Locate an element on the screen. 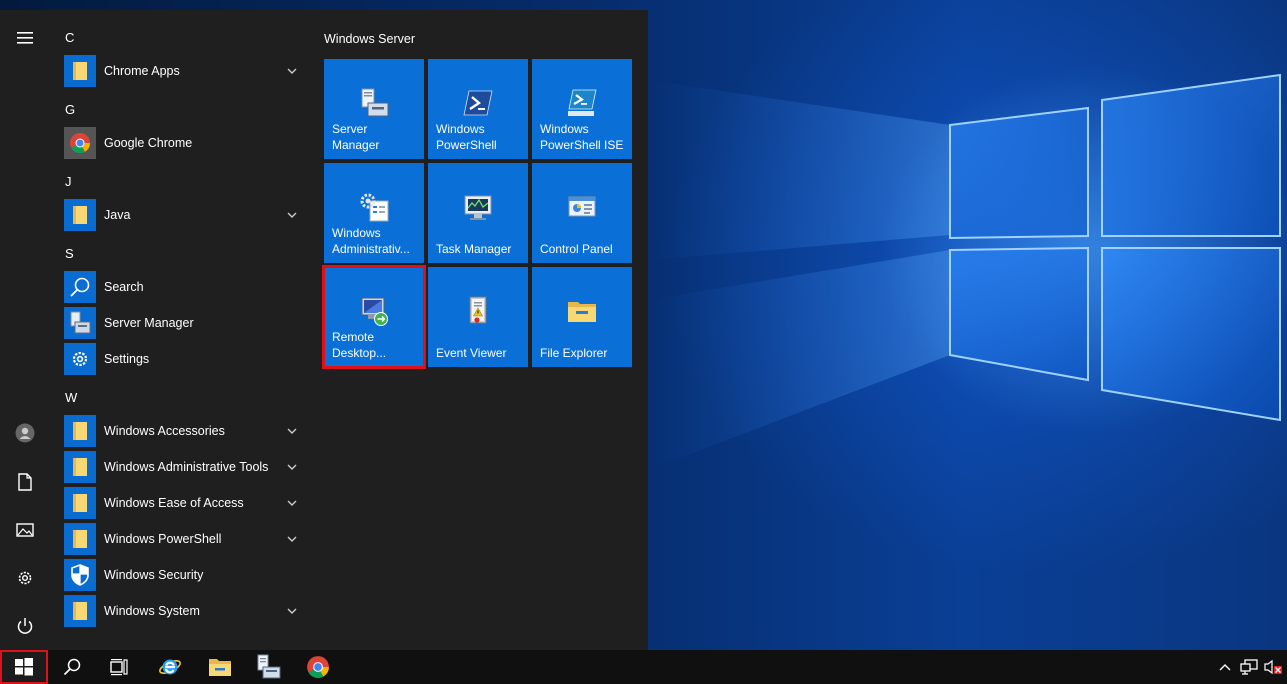 Image resolution: width=1287 pixels, height=684 pixels. tile-label: Windows PowerShell ISE is located at coordinates (582, 137).